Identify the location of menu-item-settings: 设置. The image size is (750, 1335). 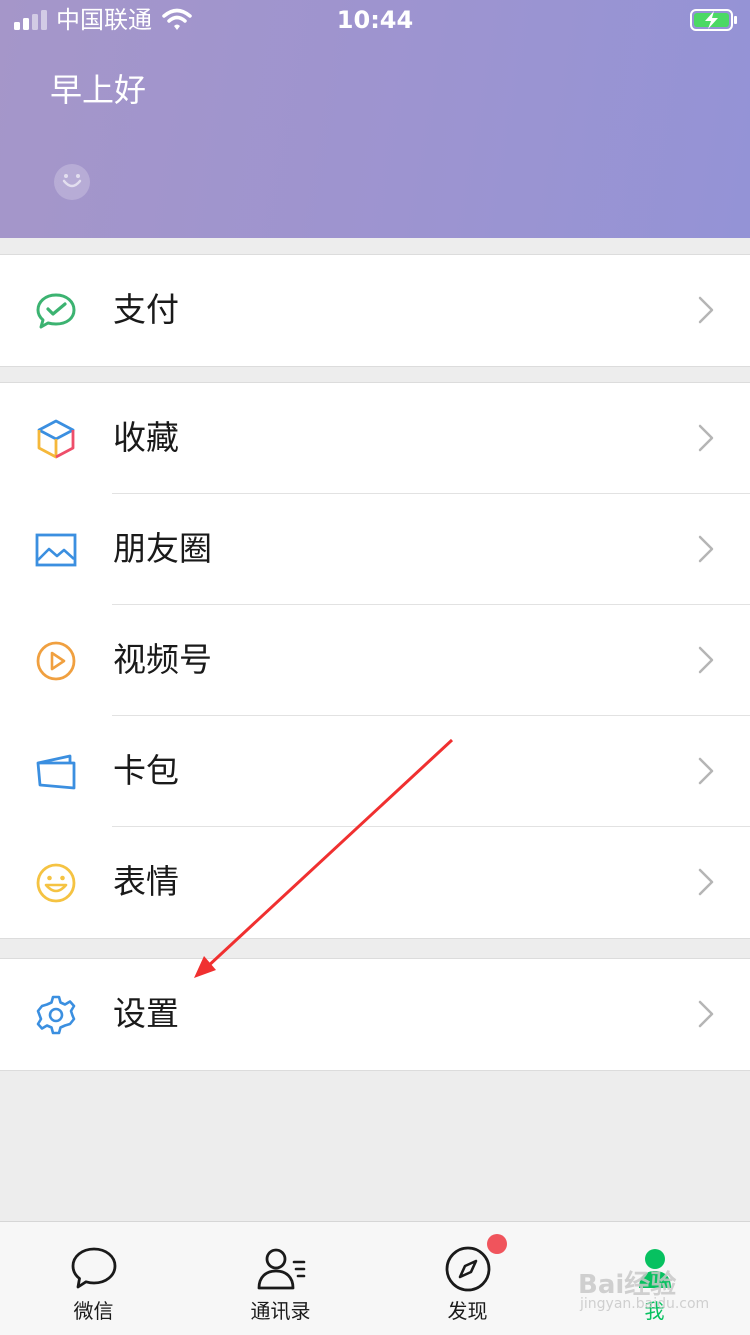
(375, 1014).